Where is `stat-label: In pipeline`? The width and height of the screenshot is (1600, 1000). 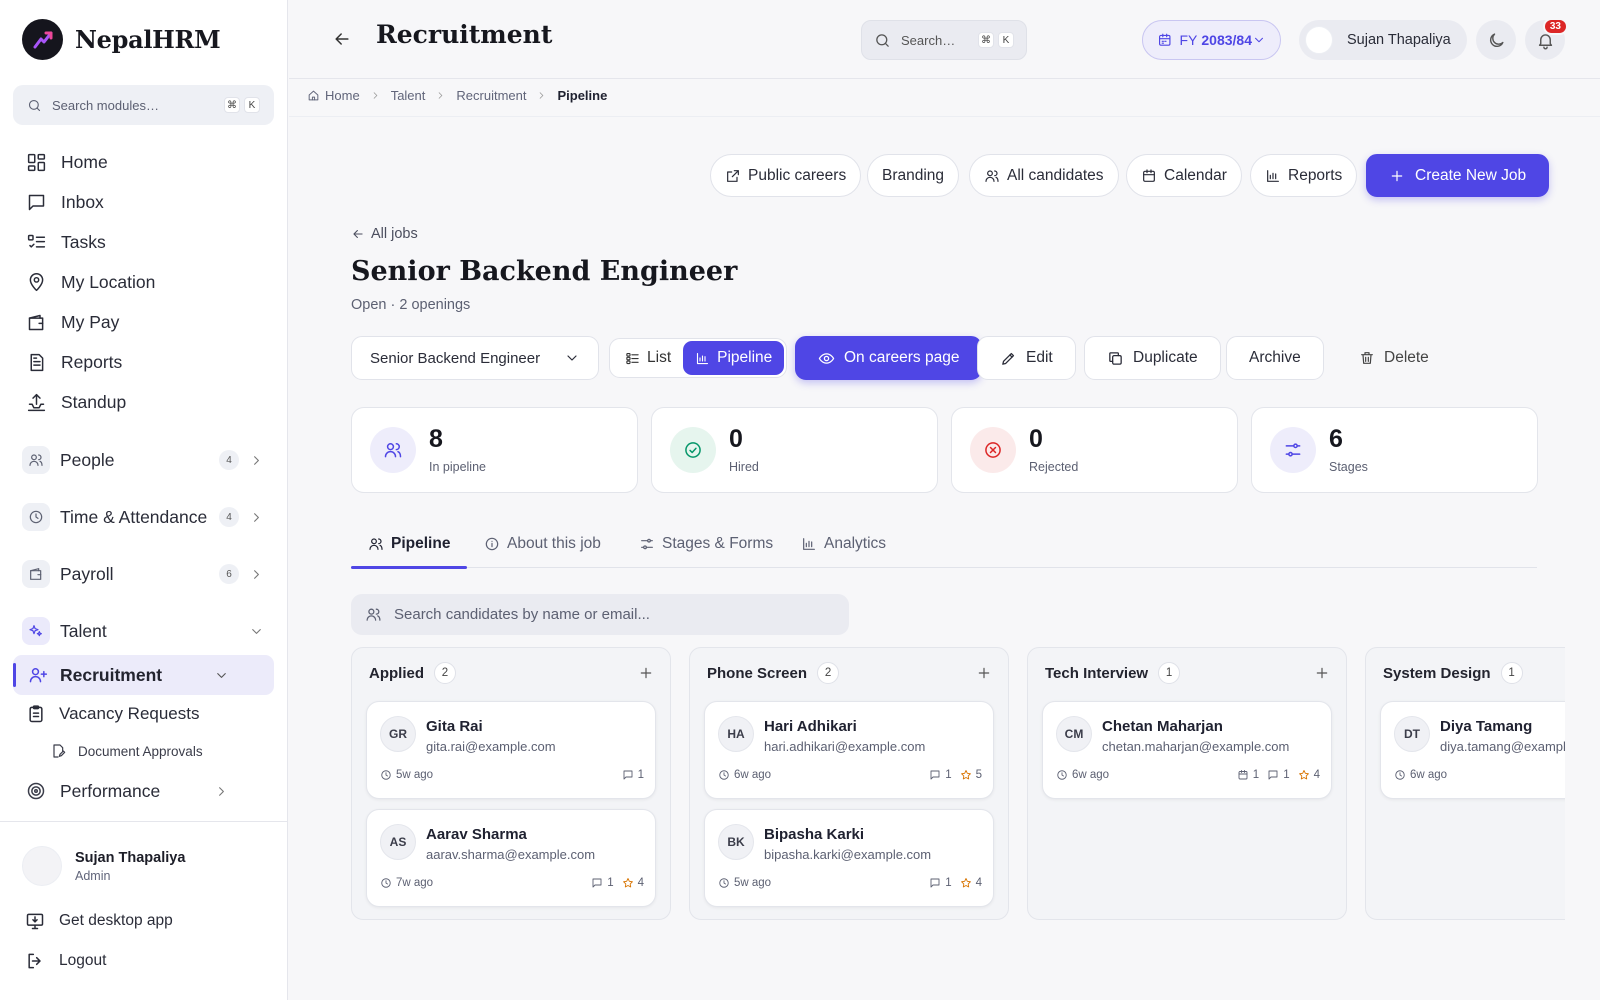
stat-label: In pipeline is located at coordinates (457, 466).